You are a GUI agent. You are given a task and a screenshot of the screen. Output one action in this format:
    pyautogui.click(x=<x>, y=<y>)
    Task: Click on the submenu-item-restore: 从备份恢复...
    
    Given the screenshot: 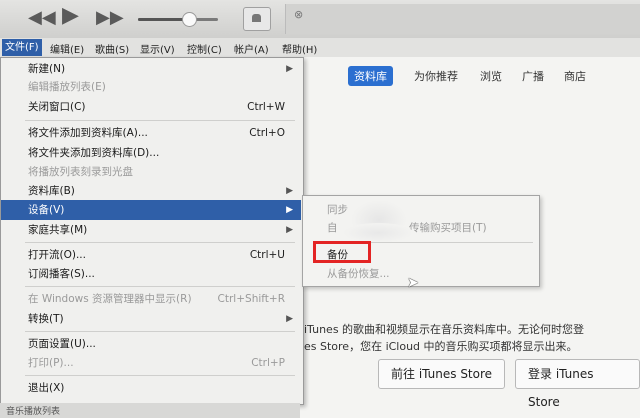 What is the action you would take?
    pyautogui.click(x=358, y=274)
    